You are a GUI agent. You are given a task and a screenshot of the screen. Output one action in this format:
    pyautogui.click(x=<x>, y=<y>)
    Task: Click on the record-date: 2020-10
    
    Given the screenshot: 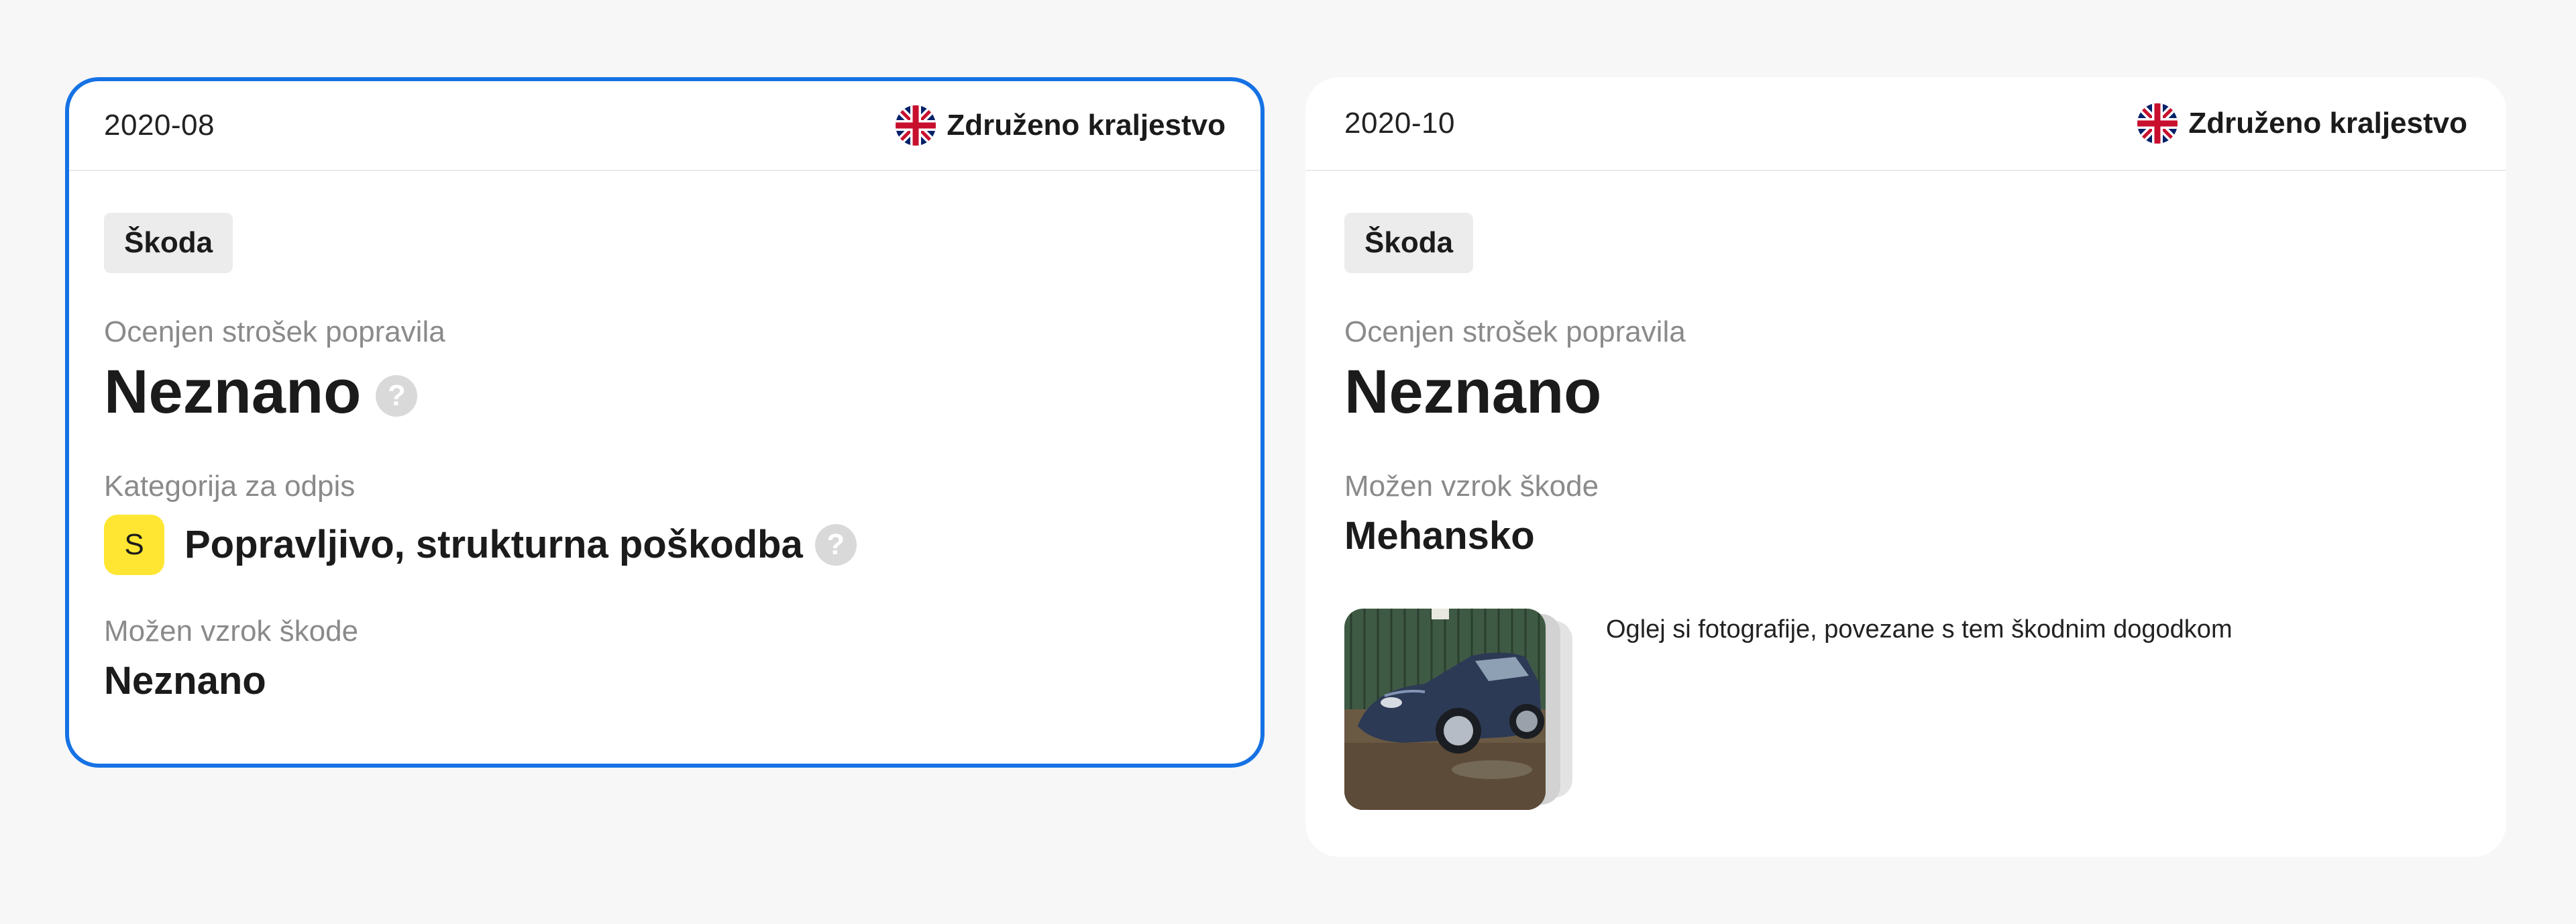 What is the action you would take?
    pyautogui.click(x=1399, y=123)
    